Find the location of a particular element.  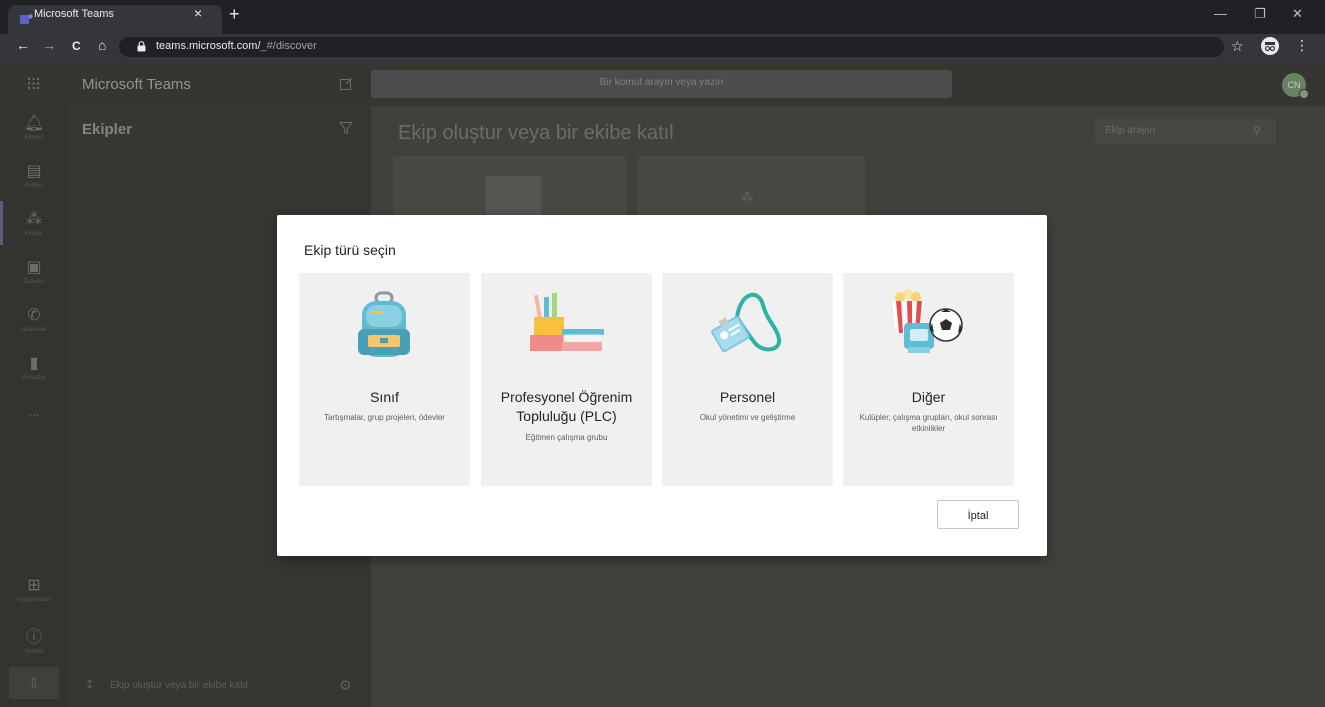

popcorn-ball-icon is located at coordinates (927, 321).